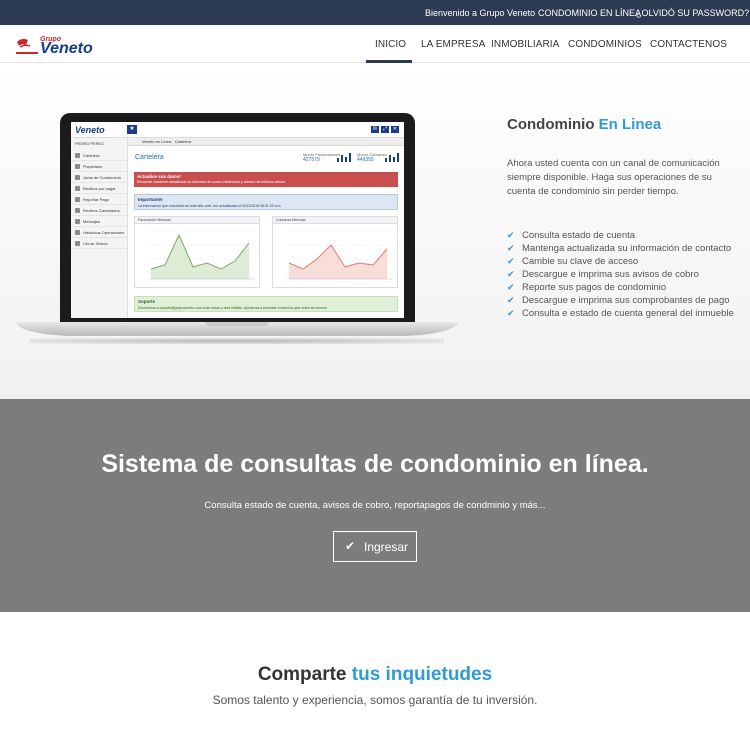 This screenshot has height=750, width=750. I want to click on screen-side-item: Cerrar Sesión, so click(99, 243).